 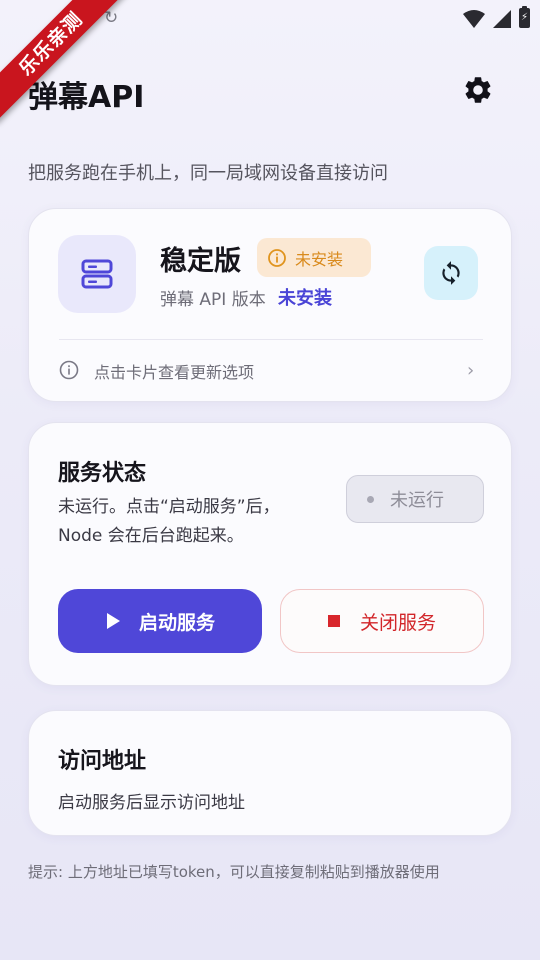 I want to click on divider, so click(x=271, y=339).